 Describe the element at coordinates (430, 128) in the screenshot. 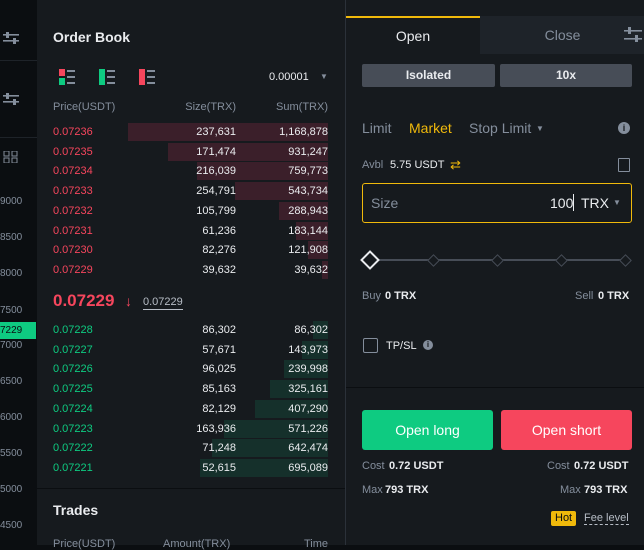

I see `order-type-market: Market` at that location.